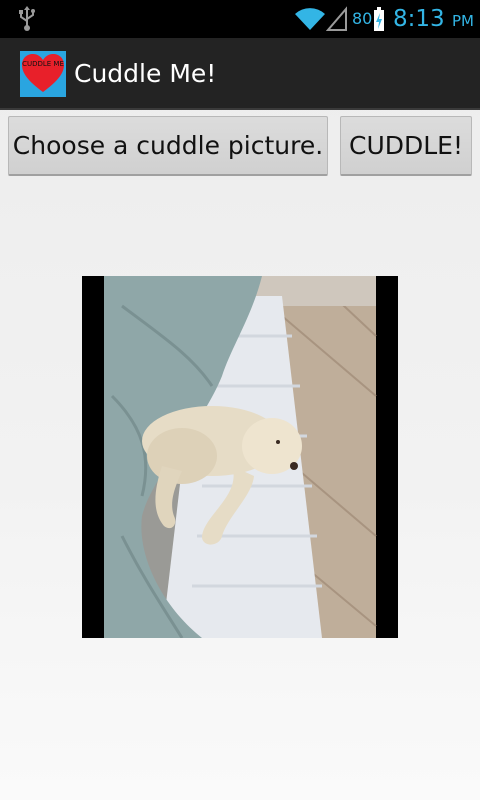  I want to click on clock: 8:13 PM, so click(433, 20).